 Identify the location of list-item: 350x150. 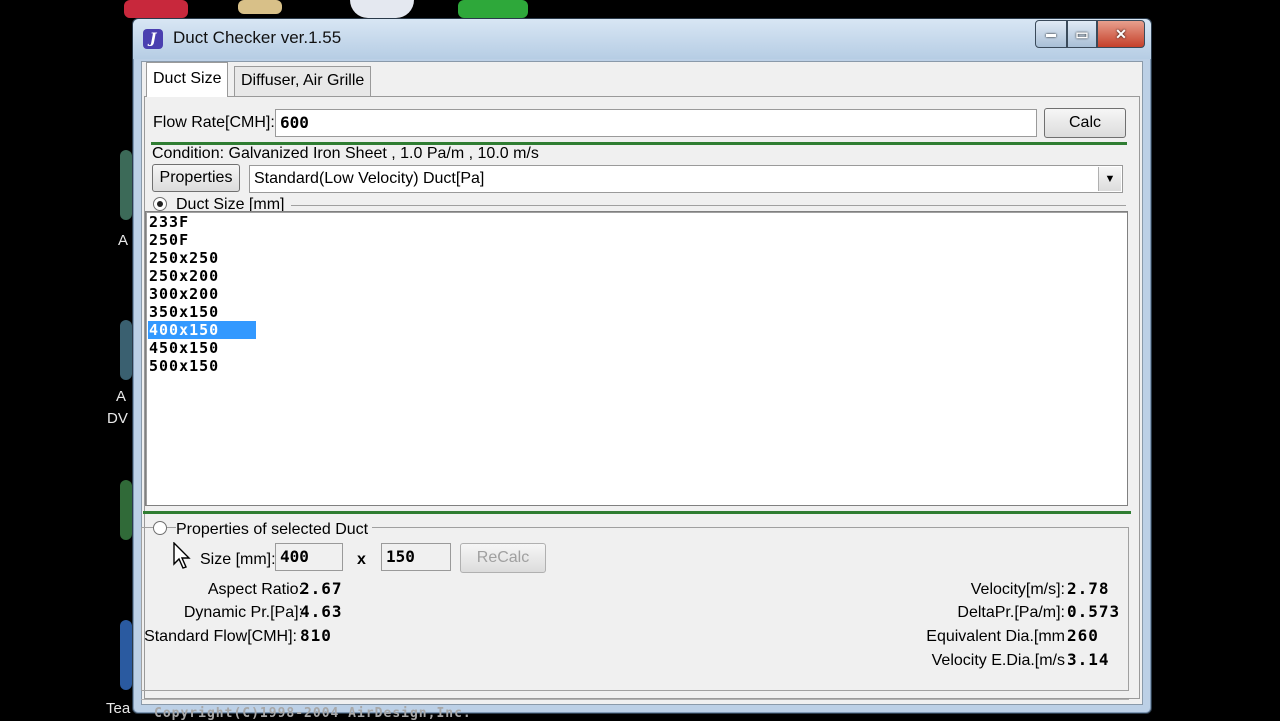
(184, 312).